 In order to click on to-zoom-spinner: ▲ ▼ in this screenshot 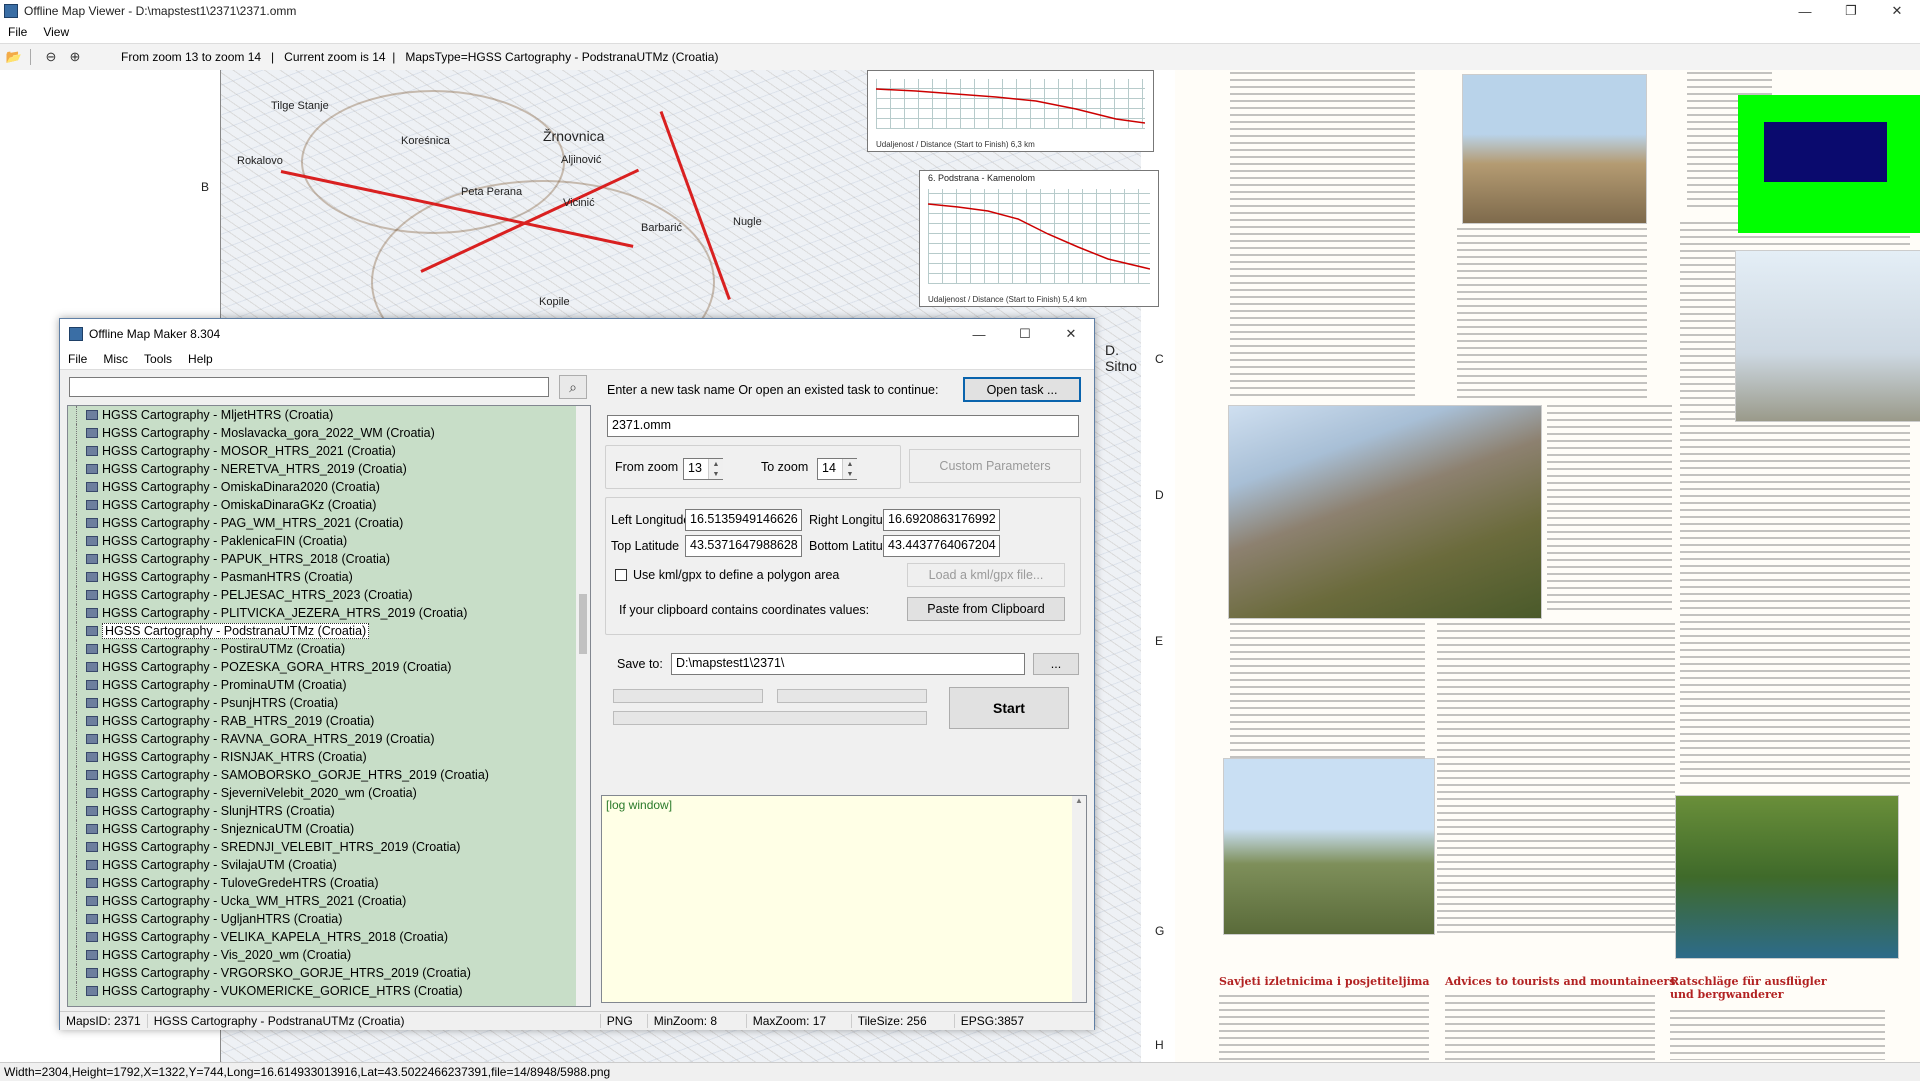, I will do `click(849, 469)`.